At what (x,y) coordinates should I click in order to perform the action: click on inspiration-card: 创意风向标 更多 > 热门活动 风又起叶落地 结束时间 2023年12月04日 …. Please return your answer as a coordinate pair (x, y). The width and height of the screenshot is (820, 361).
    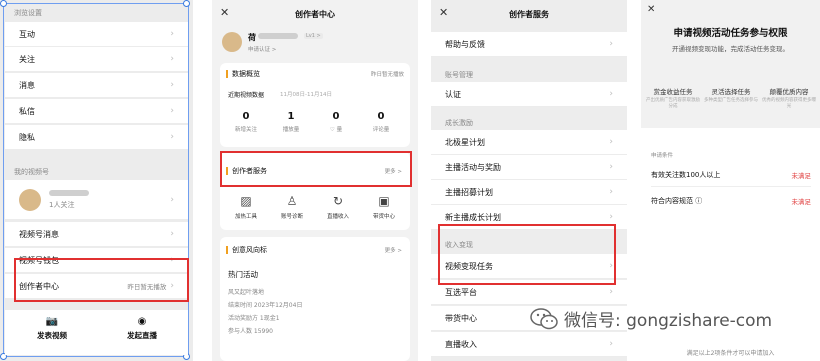
    Looking at the image, I should click on (315, 299).